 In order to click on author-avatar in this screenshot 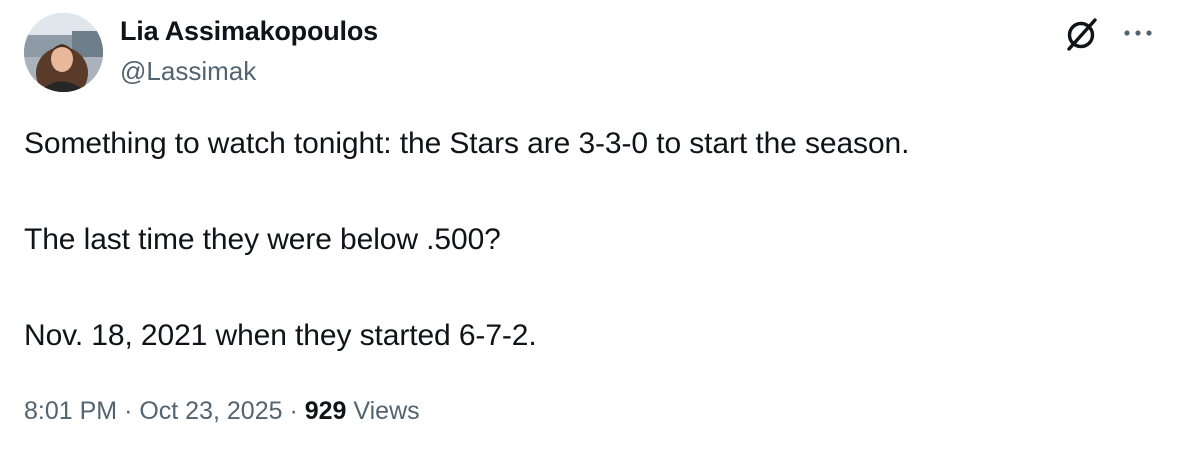, I will do `click(63, 52)`.